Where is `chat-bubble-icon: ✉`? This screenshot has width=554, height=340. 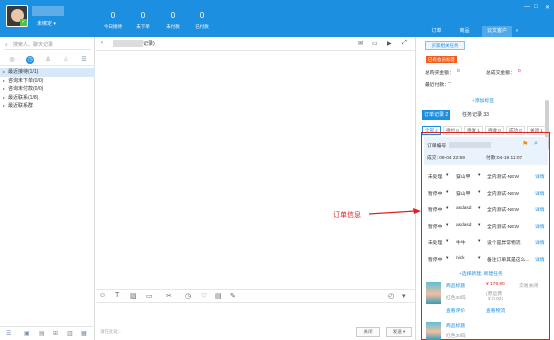
chat-bubble-icon: ✉ is located at coordinates (360, 43).